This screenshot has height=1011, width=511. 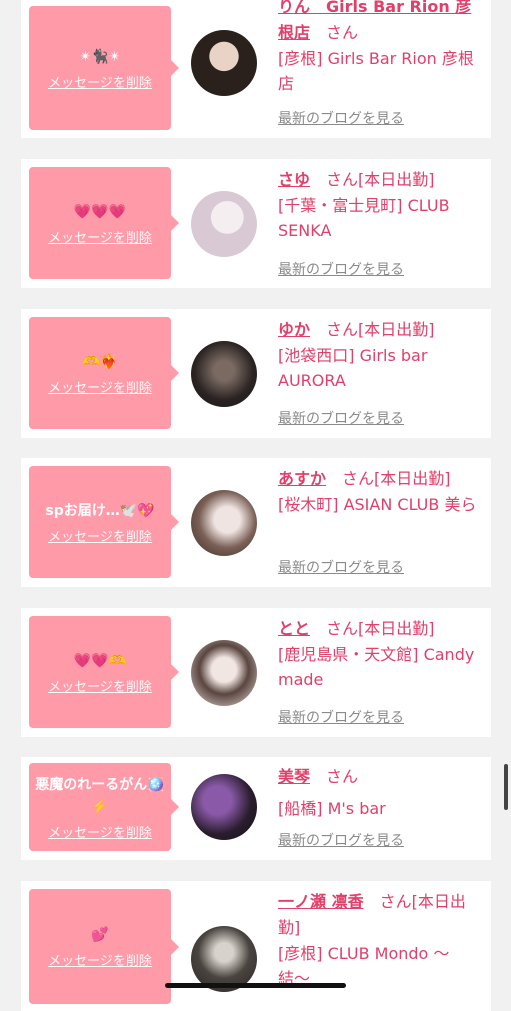 I want to click on message-text: 💗💗🫶, so click(x=100, y=660).